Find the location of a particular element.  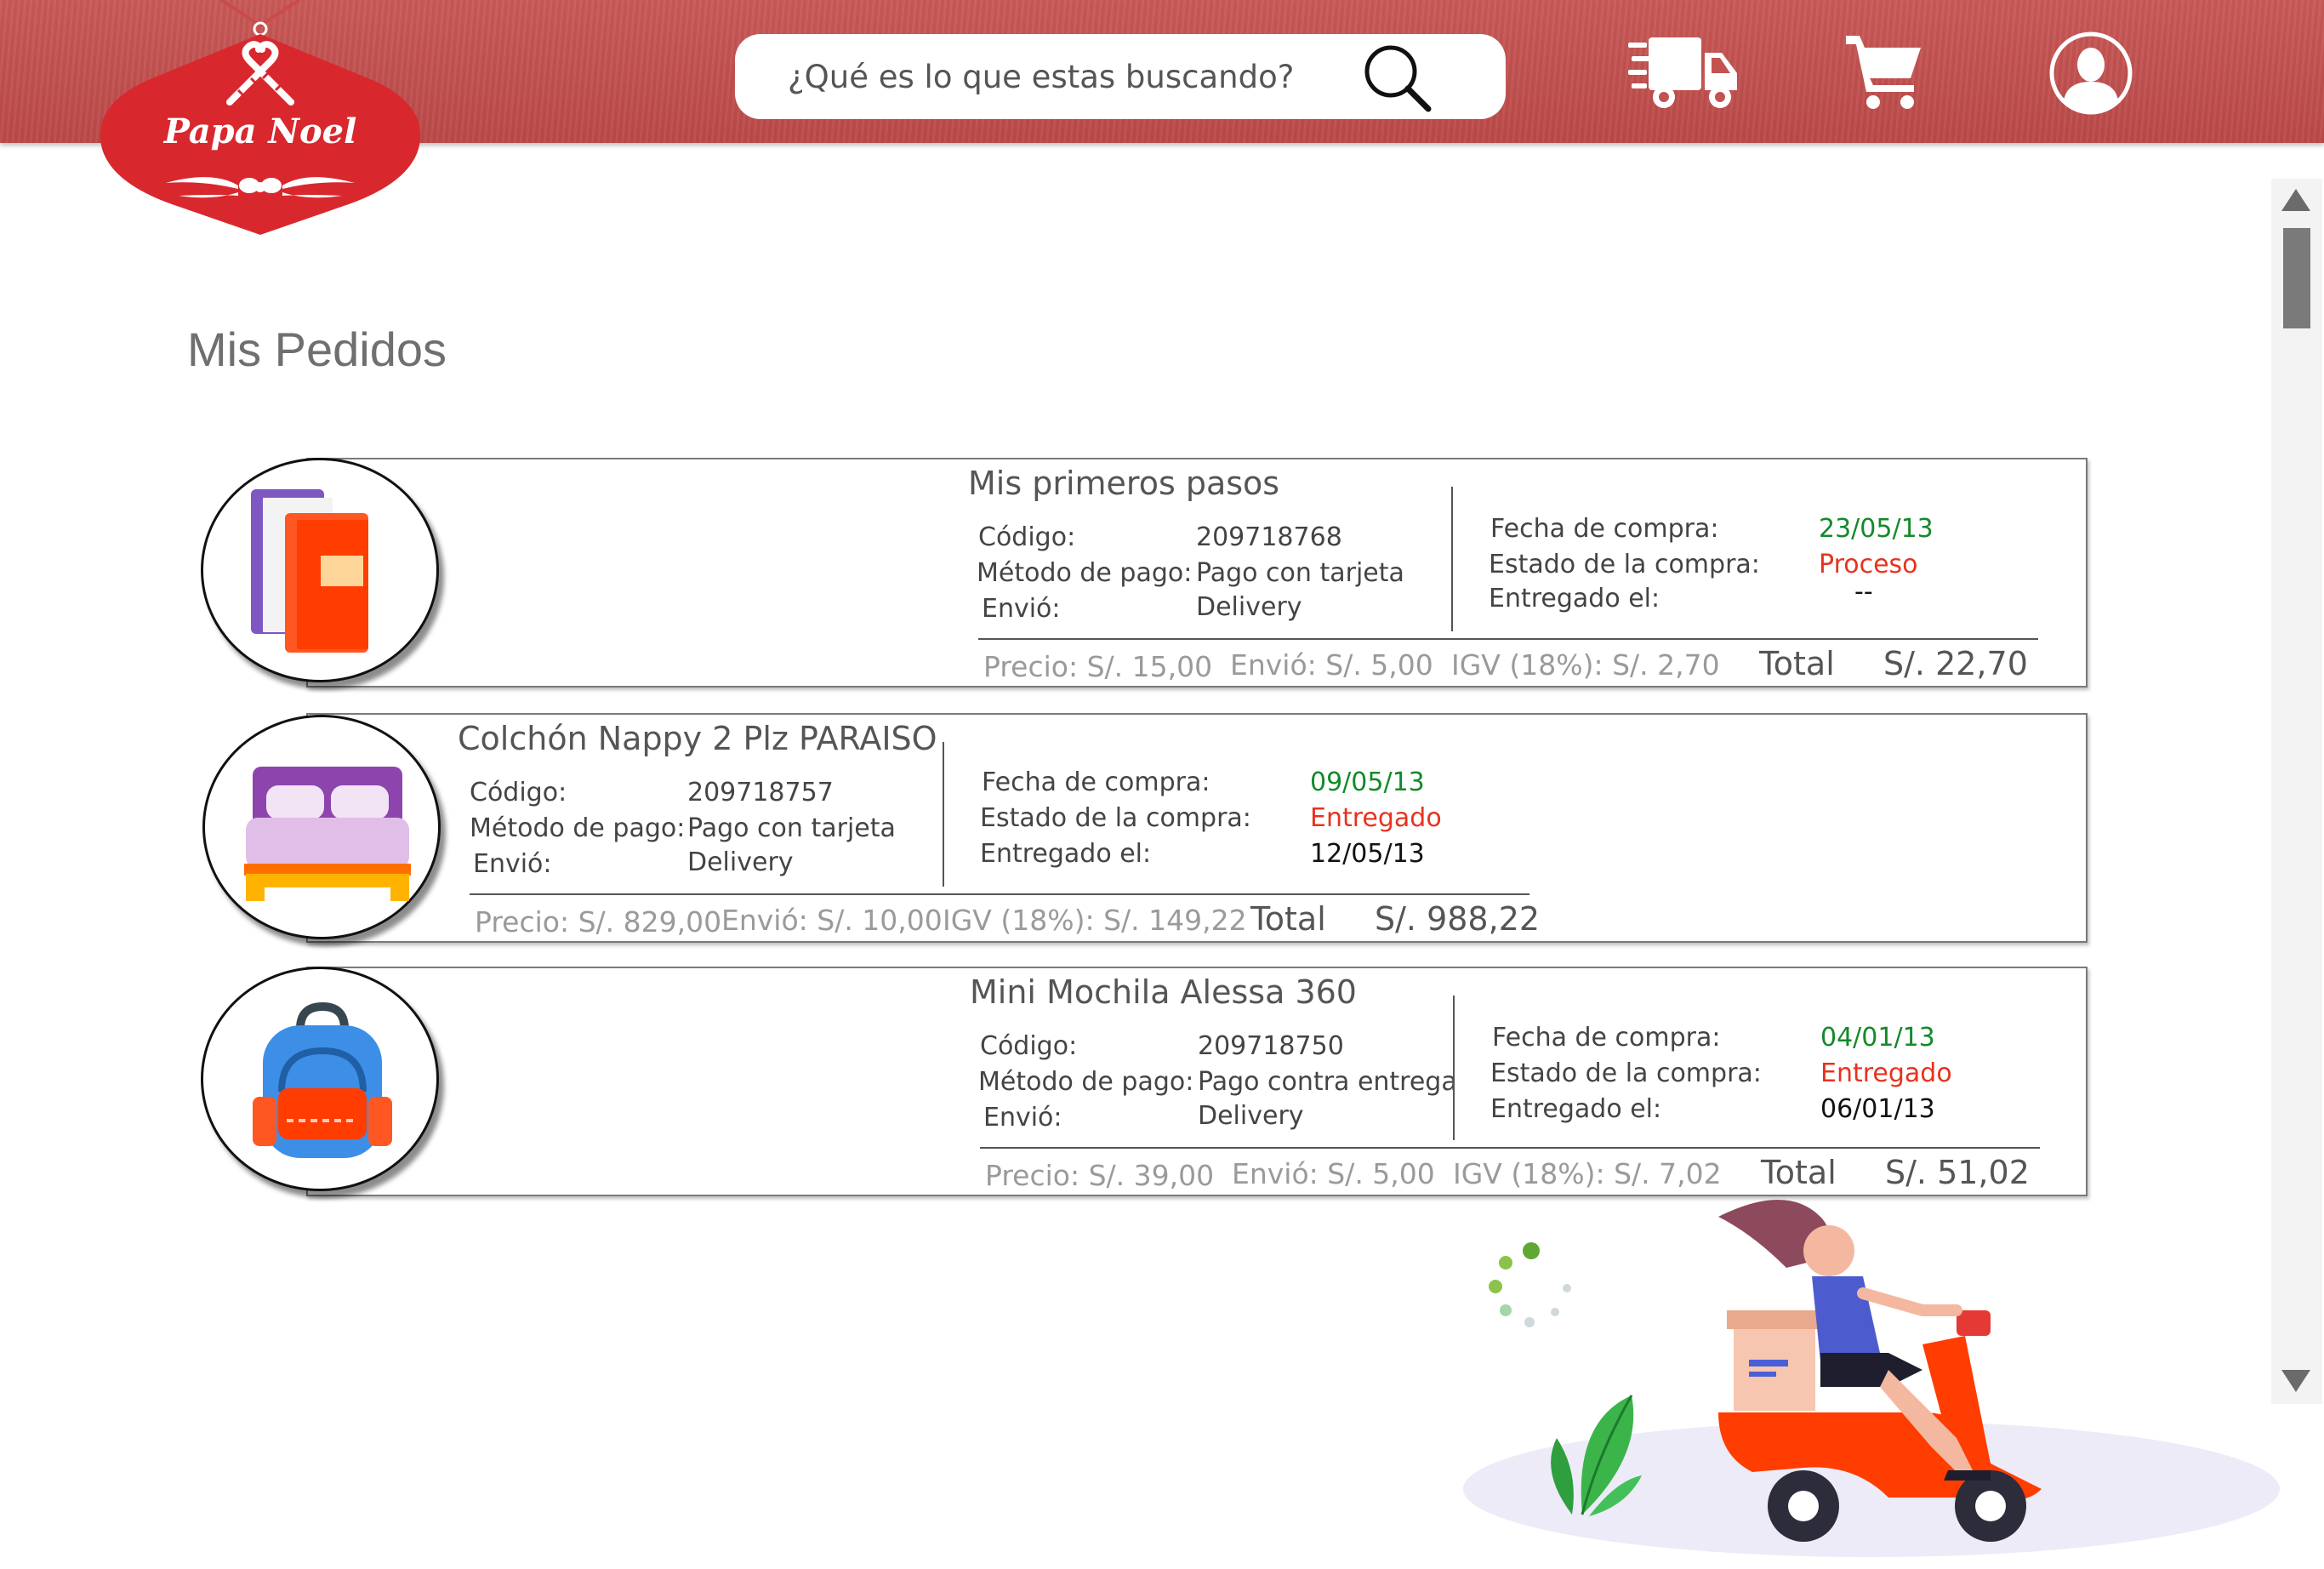

total-value: S/. 988,22 is located at coordinates (1458, 919).